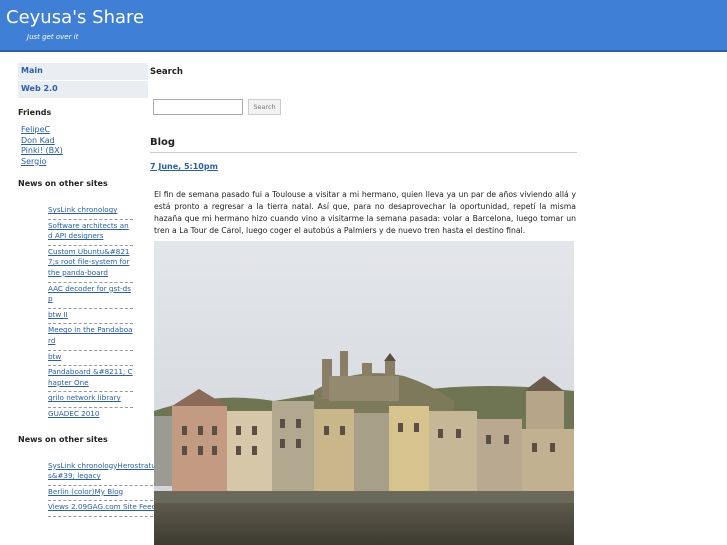 Image resolution: width=727 pixels, height=545 pixels. I want to click on site-header: Ceyusa's Share Just get over it, so click(363, 26).